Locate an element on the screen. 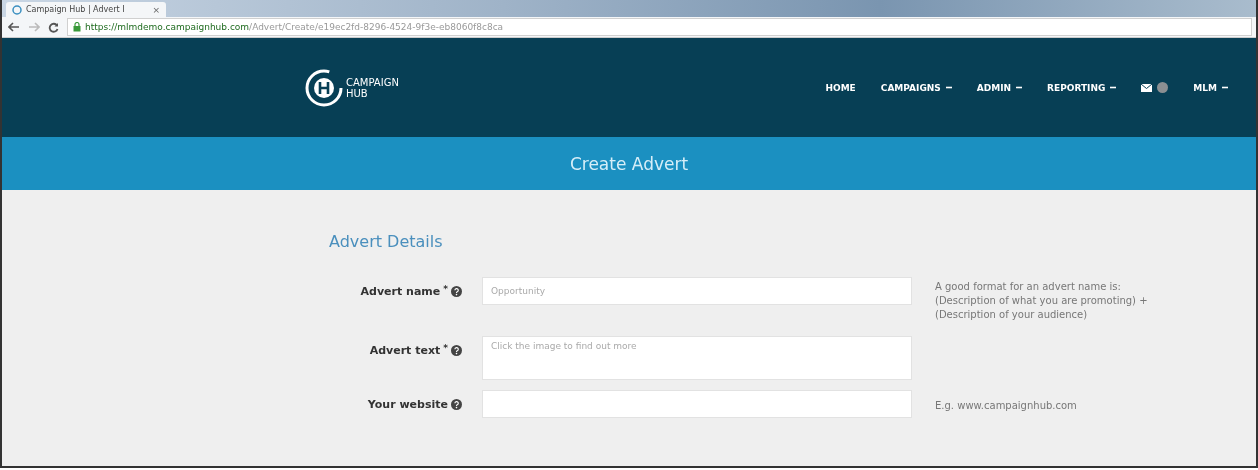  section-title: Advert Details is located at coordinates (386, 241).